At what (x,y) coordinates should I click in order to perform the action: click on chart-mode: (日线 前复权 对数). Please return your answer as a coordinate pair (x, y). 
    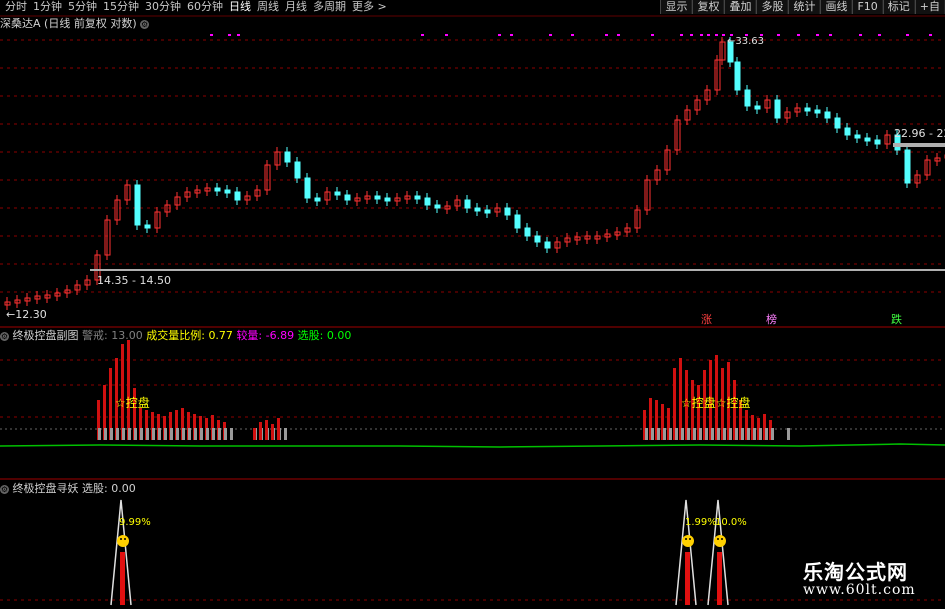
    Looking at the image, I should click on (90, 23).